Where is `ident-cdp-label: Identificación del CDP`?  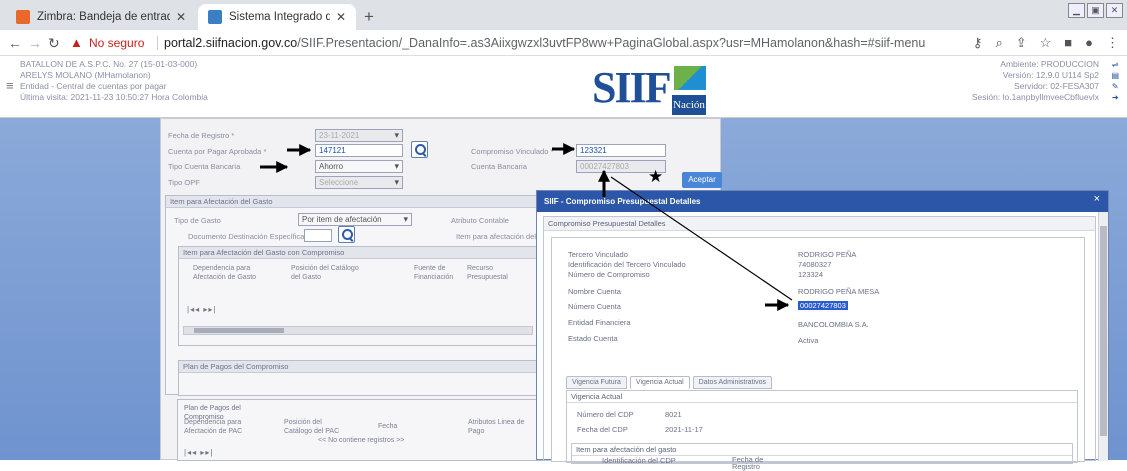 ident-cdp-label: Identificación del CDP is located at coordinates (639, 460).